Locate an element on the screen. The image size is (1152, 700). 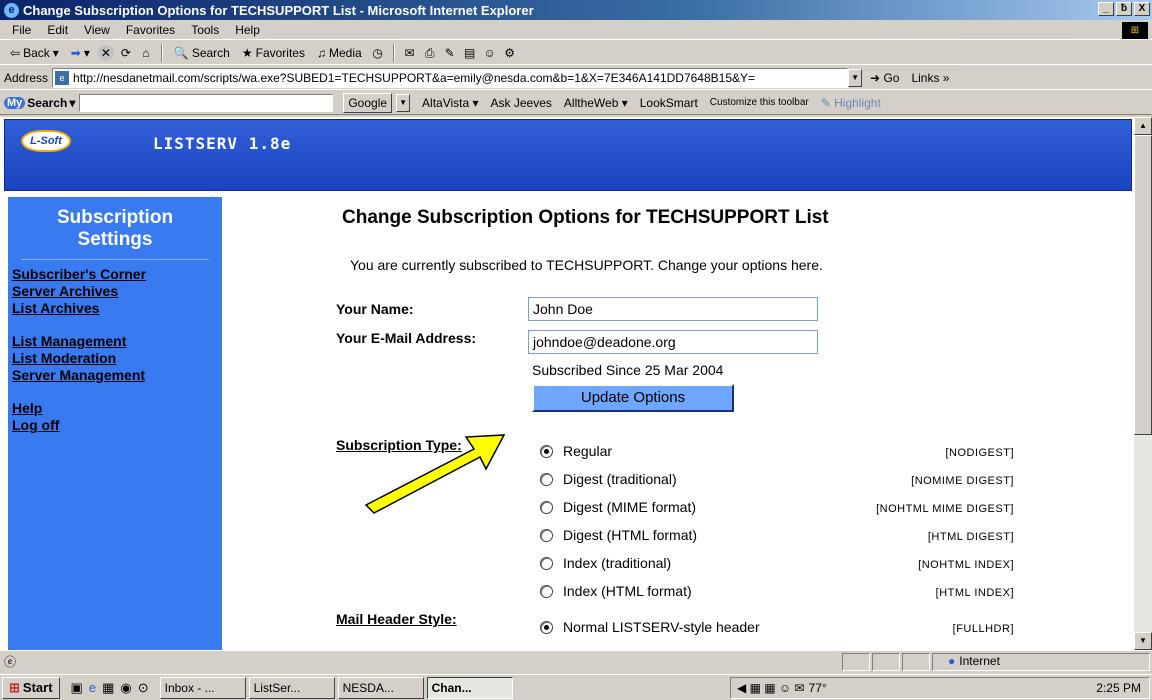
highlight-button: ✎ Highlight is located at coordinates (851, 103).